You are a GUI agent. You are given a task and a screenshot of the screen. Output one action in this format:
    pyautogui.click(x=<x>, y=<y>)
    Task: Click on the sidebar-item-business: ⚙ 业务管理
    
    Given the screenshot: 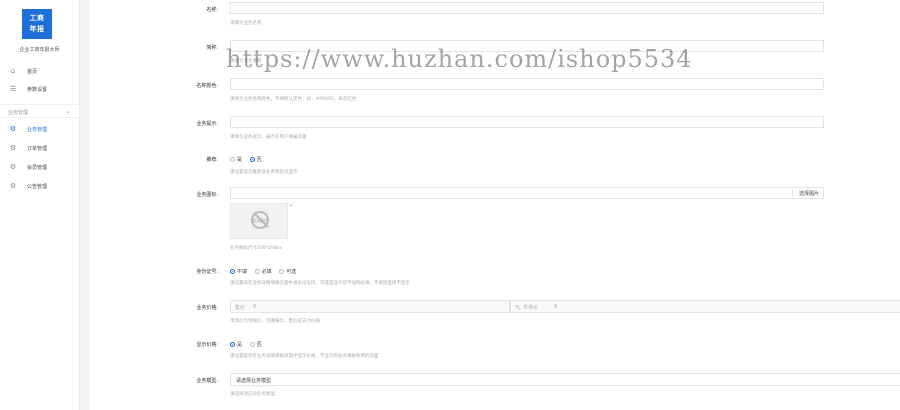 What is the action you would take?
    pyautogui.click(x=39, y=129)
    